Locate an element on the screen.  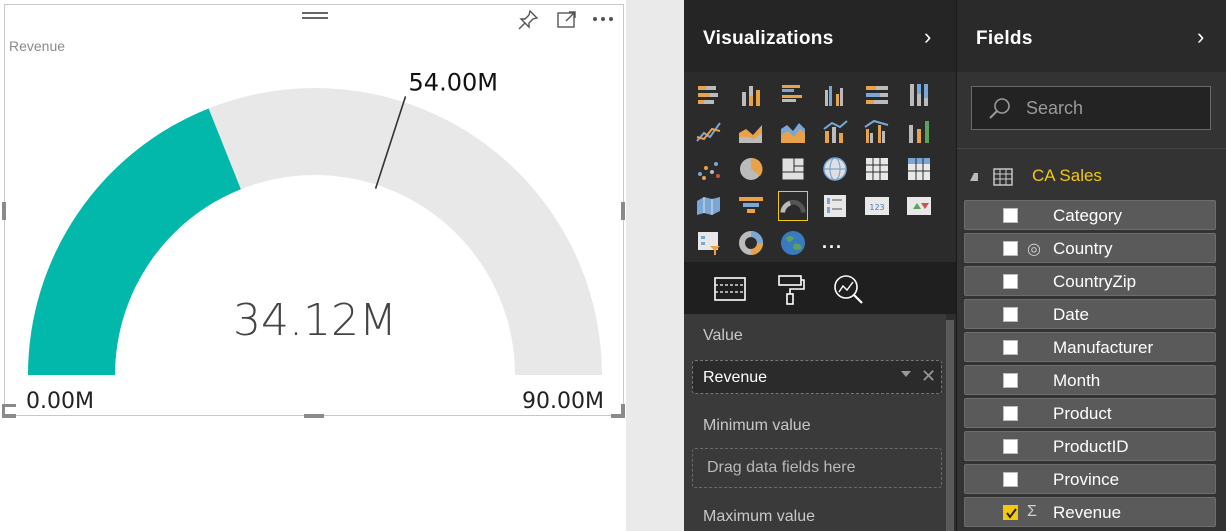
field-item: Province is located at coordinates (1090, 479).